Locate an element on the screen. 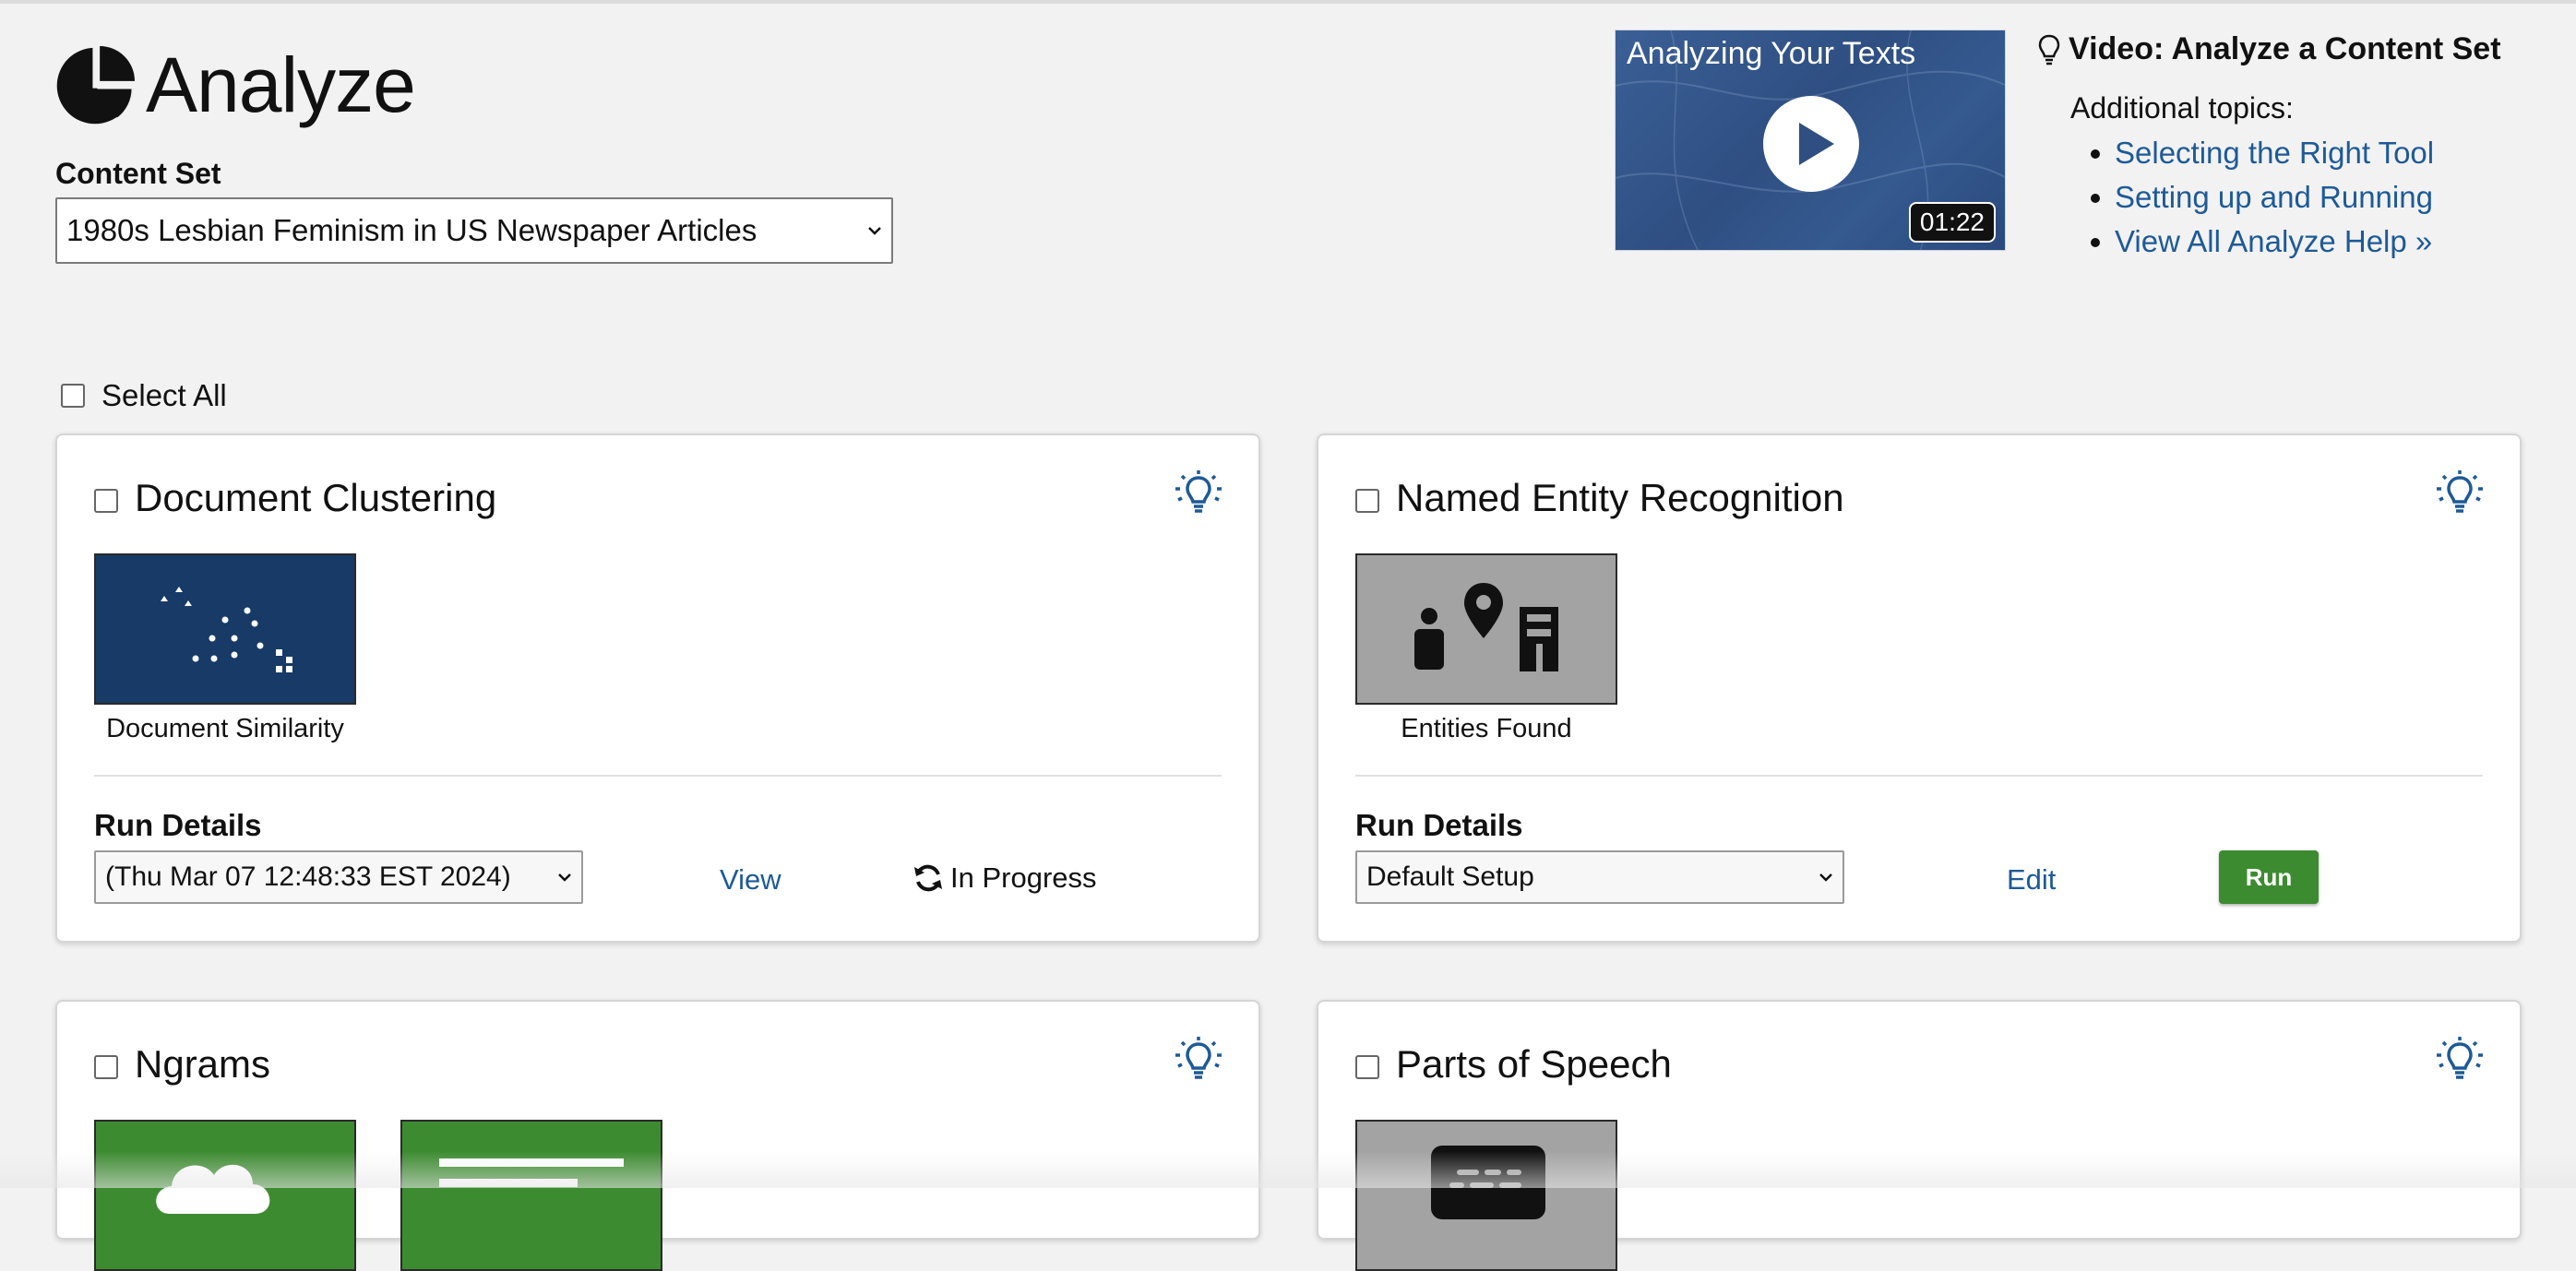  card-parts-of-speech: Parts of Speech is located at coordinates (1920, 1135).